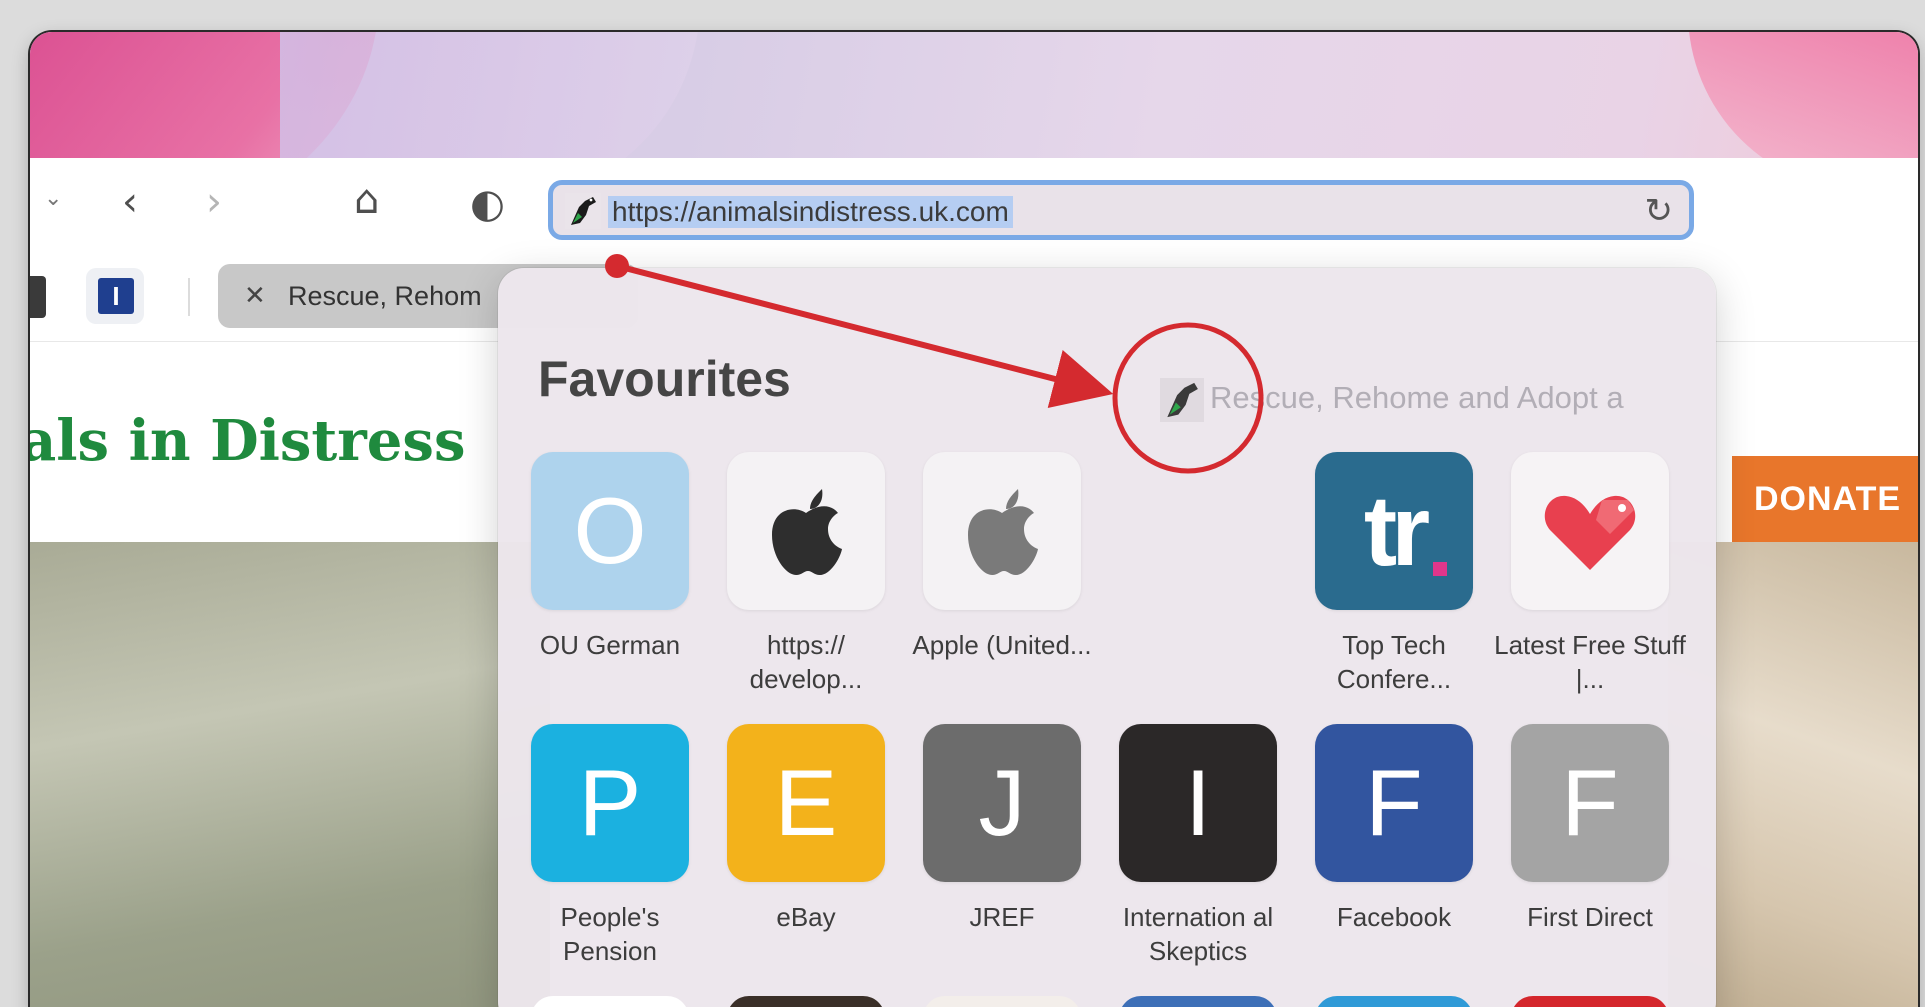 This screenshot has height=1007, width=1925. Describe the element at coordinates (806, 917) in the screenshot. I see `favourite-label: eBay` at that location.